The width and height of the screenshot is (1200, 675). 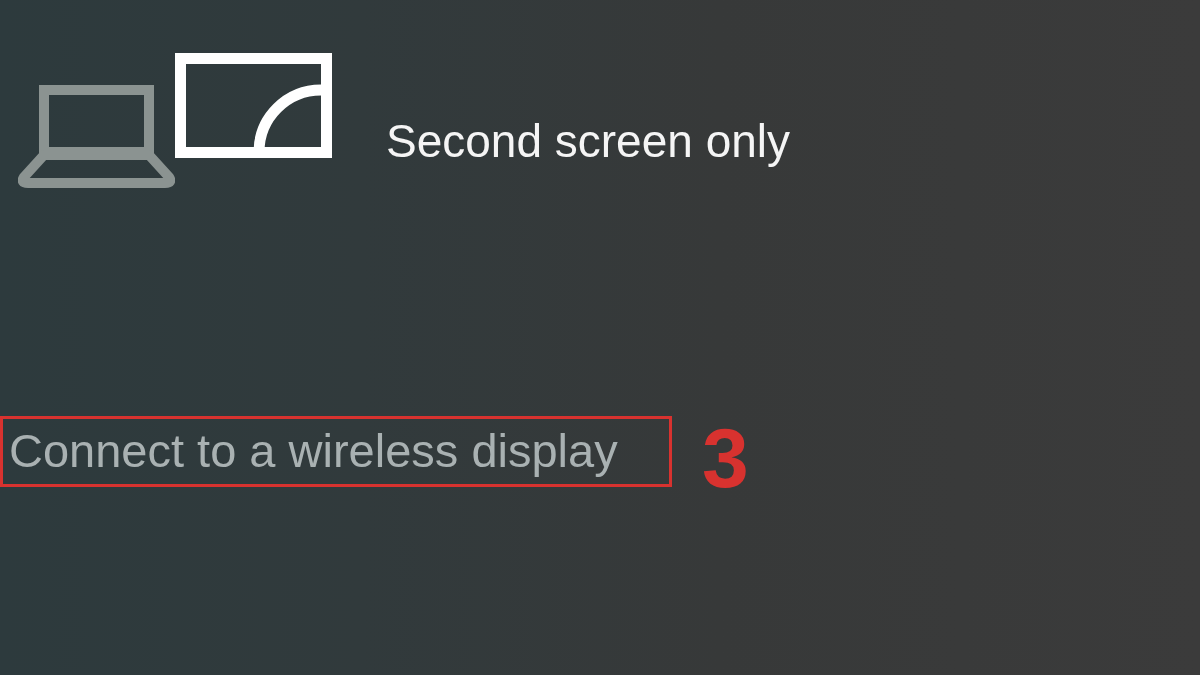 What do you see at coordinates (253, 105) in the screenshot?
I see `monitor-icon` at bounding box center [253, 105].